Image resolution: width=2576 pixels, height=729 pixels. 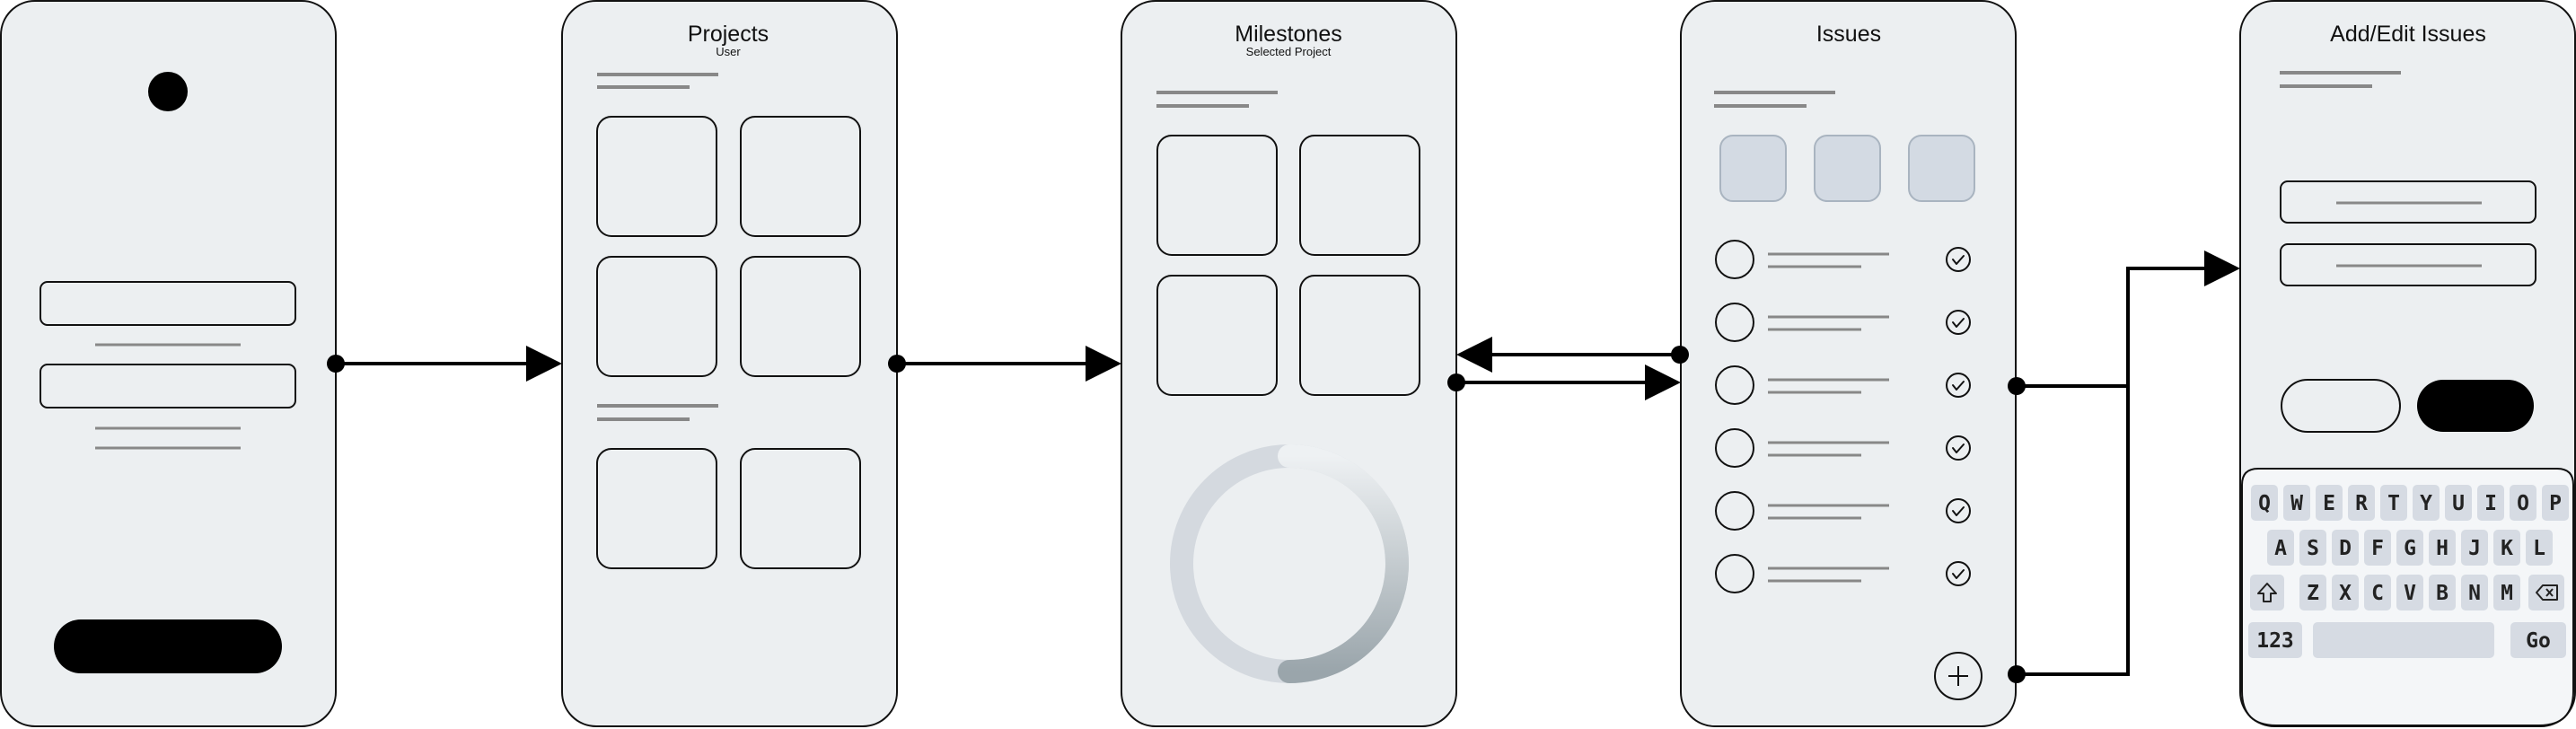 I want to click on key-k: K, so click(x=2506, y=548).